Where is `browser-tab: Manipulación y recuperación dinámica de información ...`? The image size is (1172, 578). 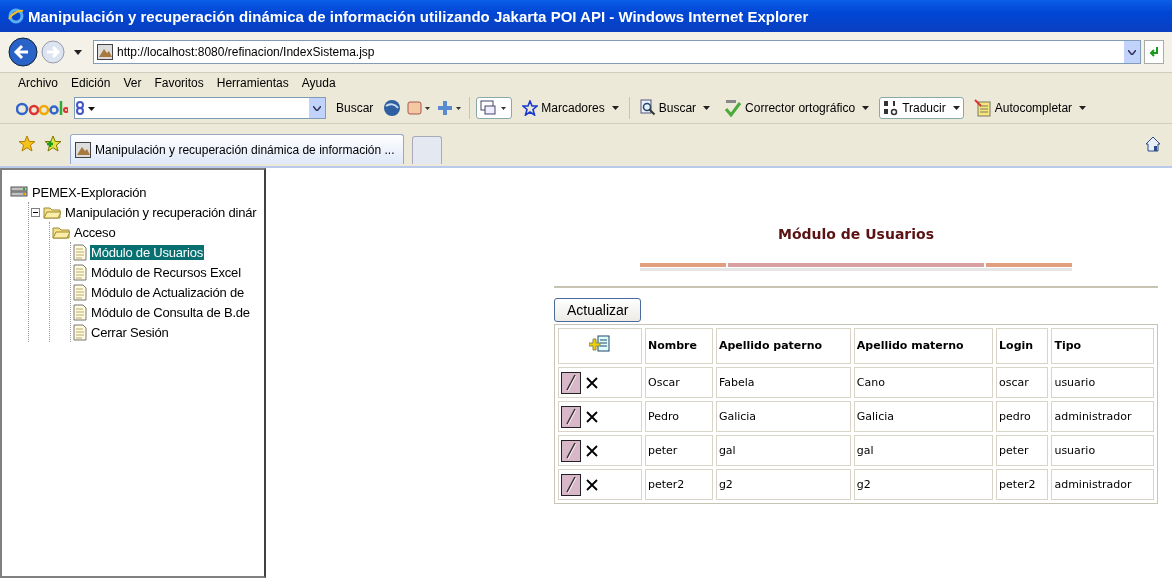
browser-tab: Manipulación y recuperación dinámica de información ... is located at coordinates (237, 149).